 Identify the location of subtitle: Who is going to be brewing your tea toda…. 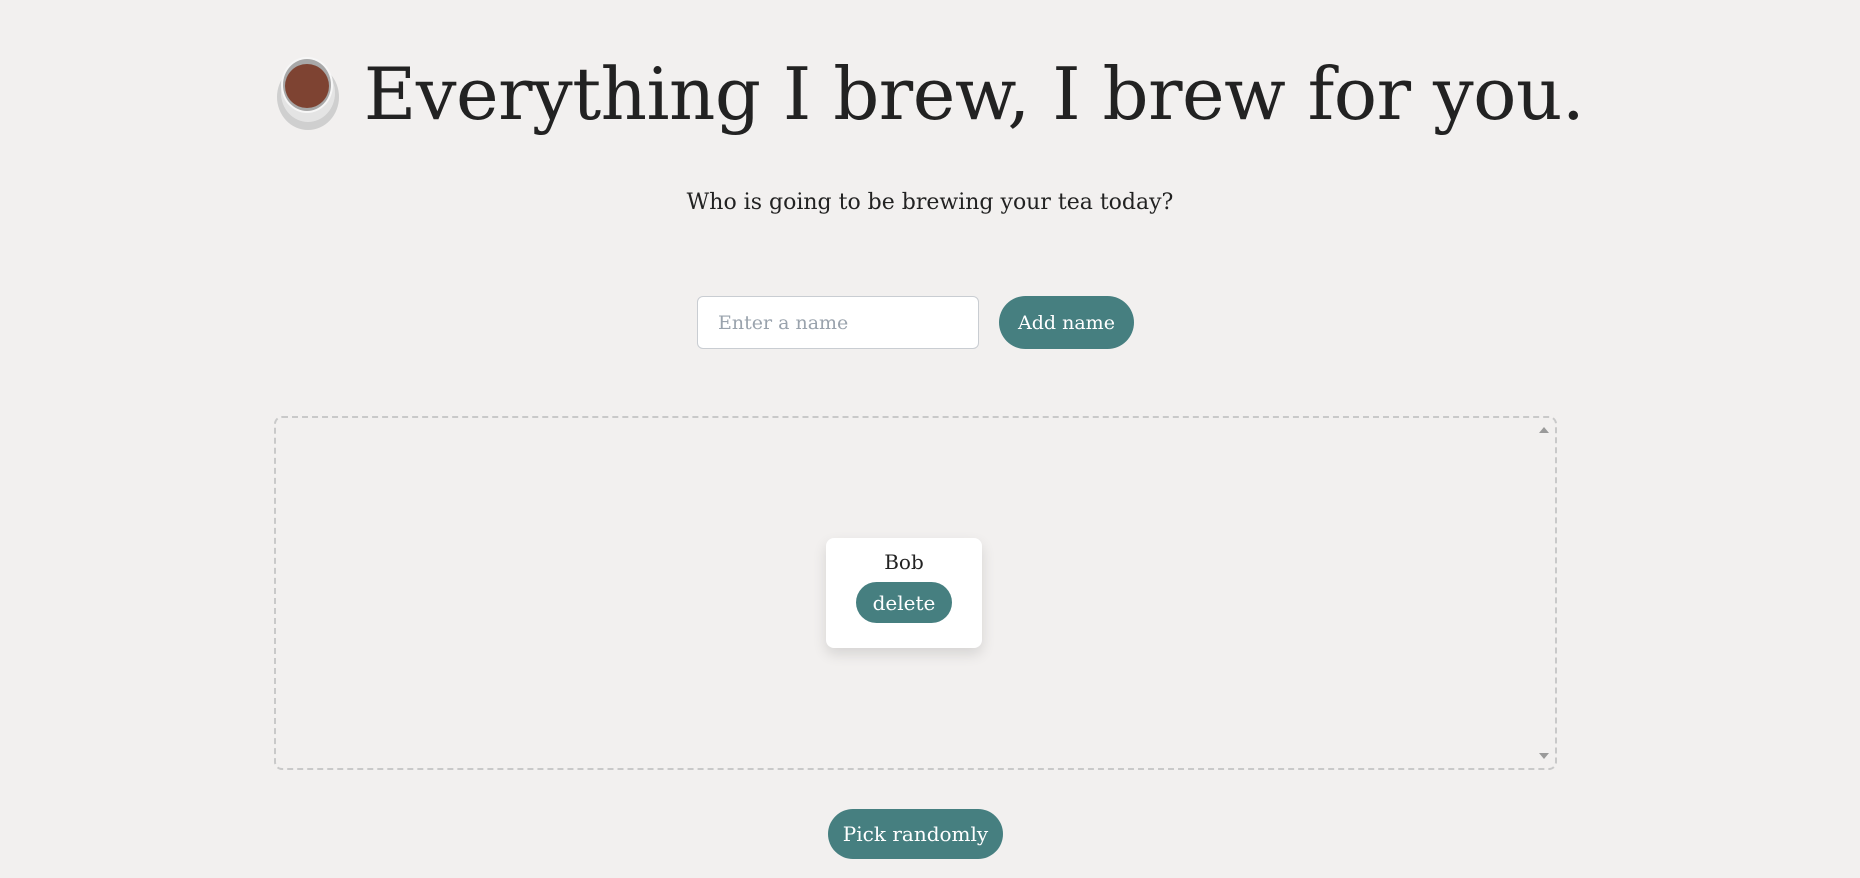
(930, 202).